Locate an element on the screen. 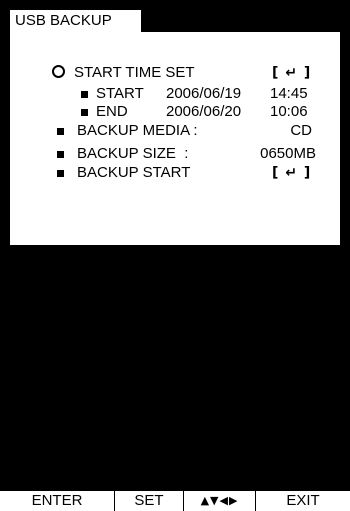 Image resolution: width=350 pixels, height=511 pixels. end-time: 10:06 is located at coordinates (289, 112).